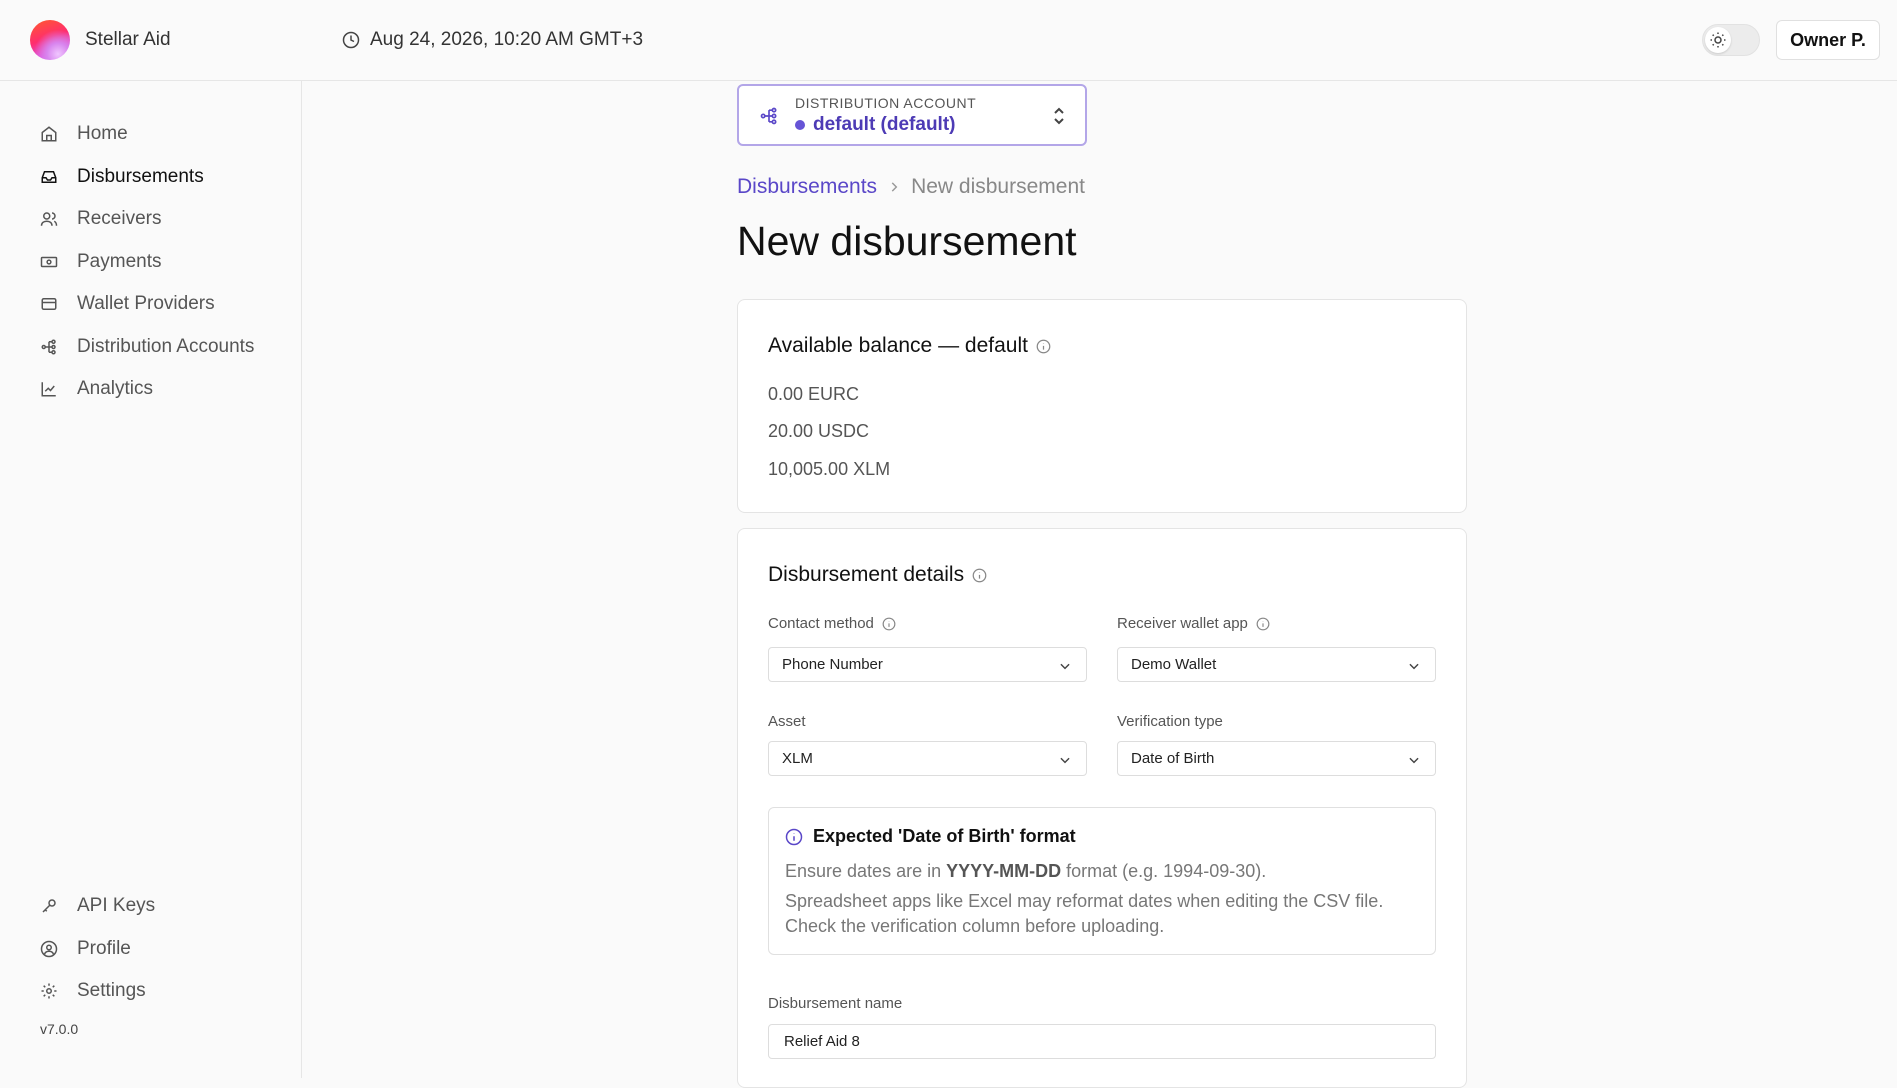  I want to click on sidebar-item-disbursements: Disbursements, so click(122, 177).